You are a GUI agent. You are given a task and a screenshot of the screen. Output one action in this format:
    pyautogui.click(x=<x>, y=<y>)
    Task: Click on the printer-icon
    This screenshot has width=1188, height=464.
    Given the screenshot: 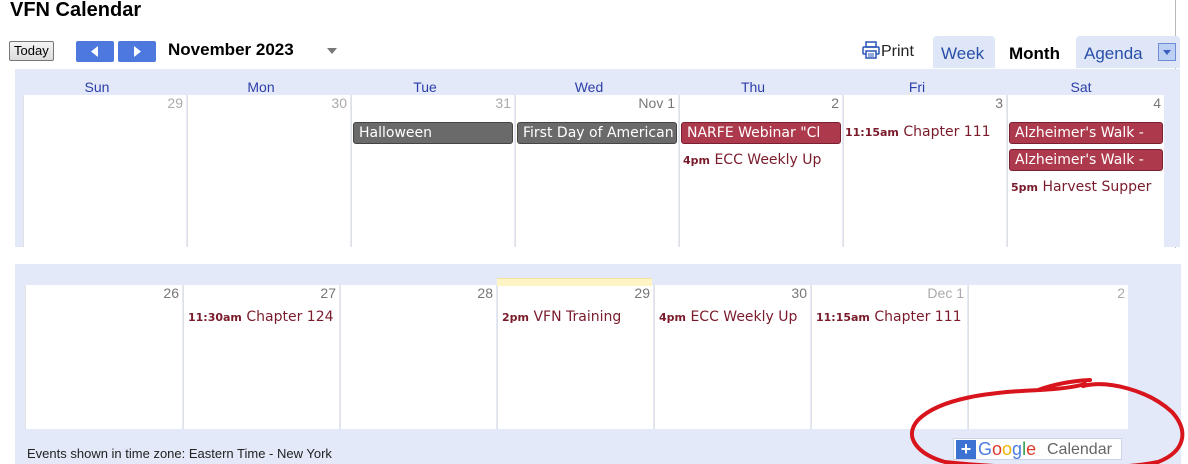 What is the action you would take?
    pyautogui.click(x=871, y=50)
    